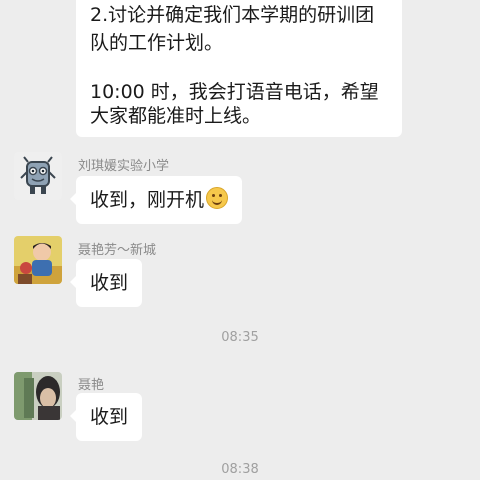  What do you see at coordinates (232, 15) in the screenshot?
I see `message-line: 2.讨论并确定我们本学期的研训团` at bounding box center [232, 15].